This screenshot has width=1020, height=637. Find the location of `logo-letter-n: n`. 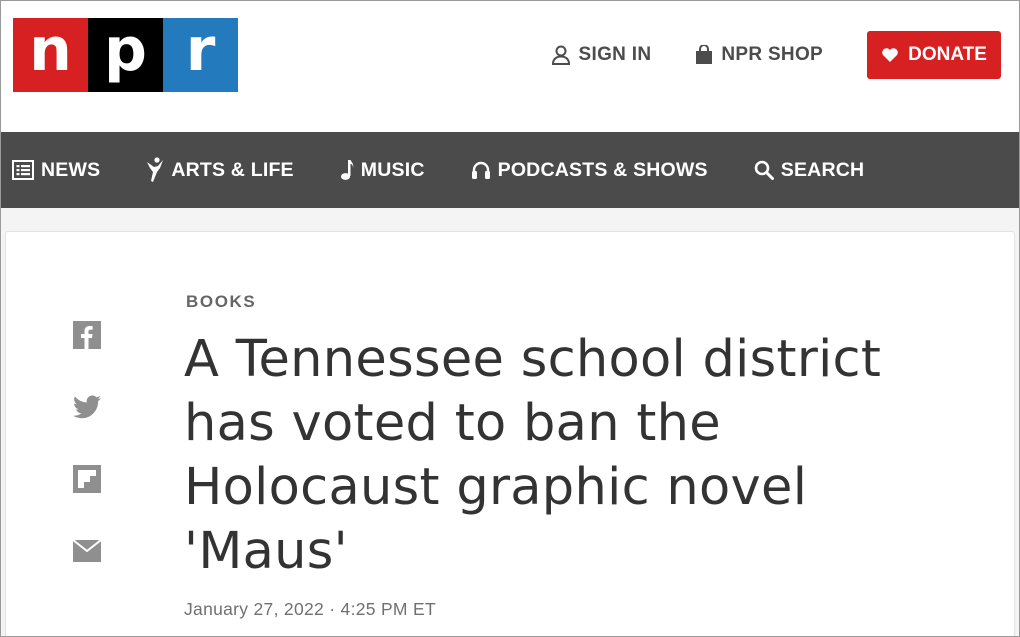

logo-letter-n: n is located at coordinates (50, 55).